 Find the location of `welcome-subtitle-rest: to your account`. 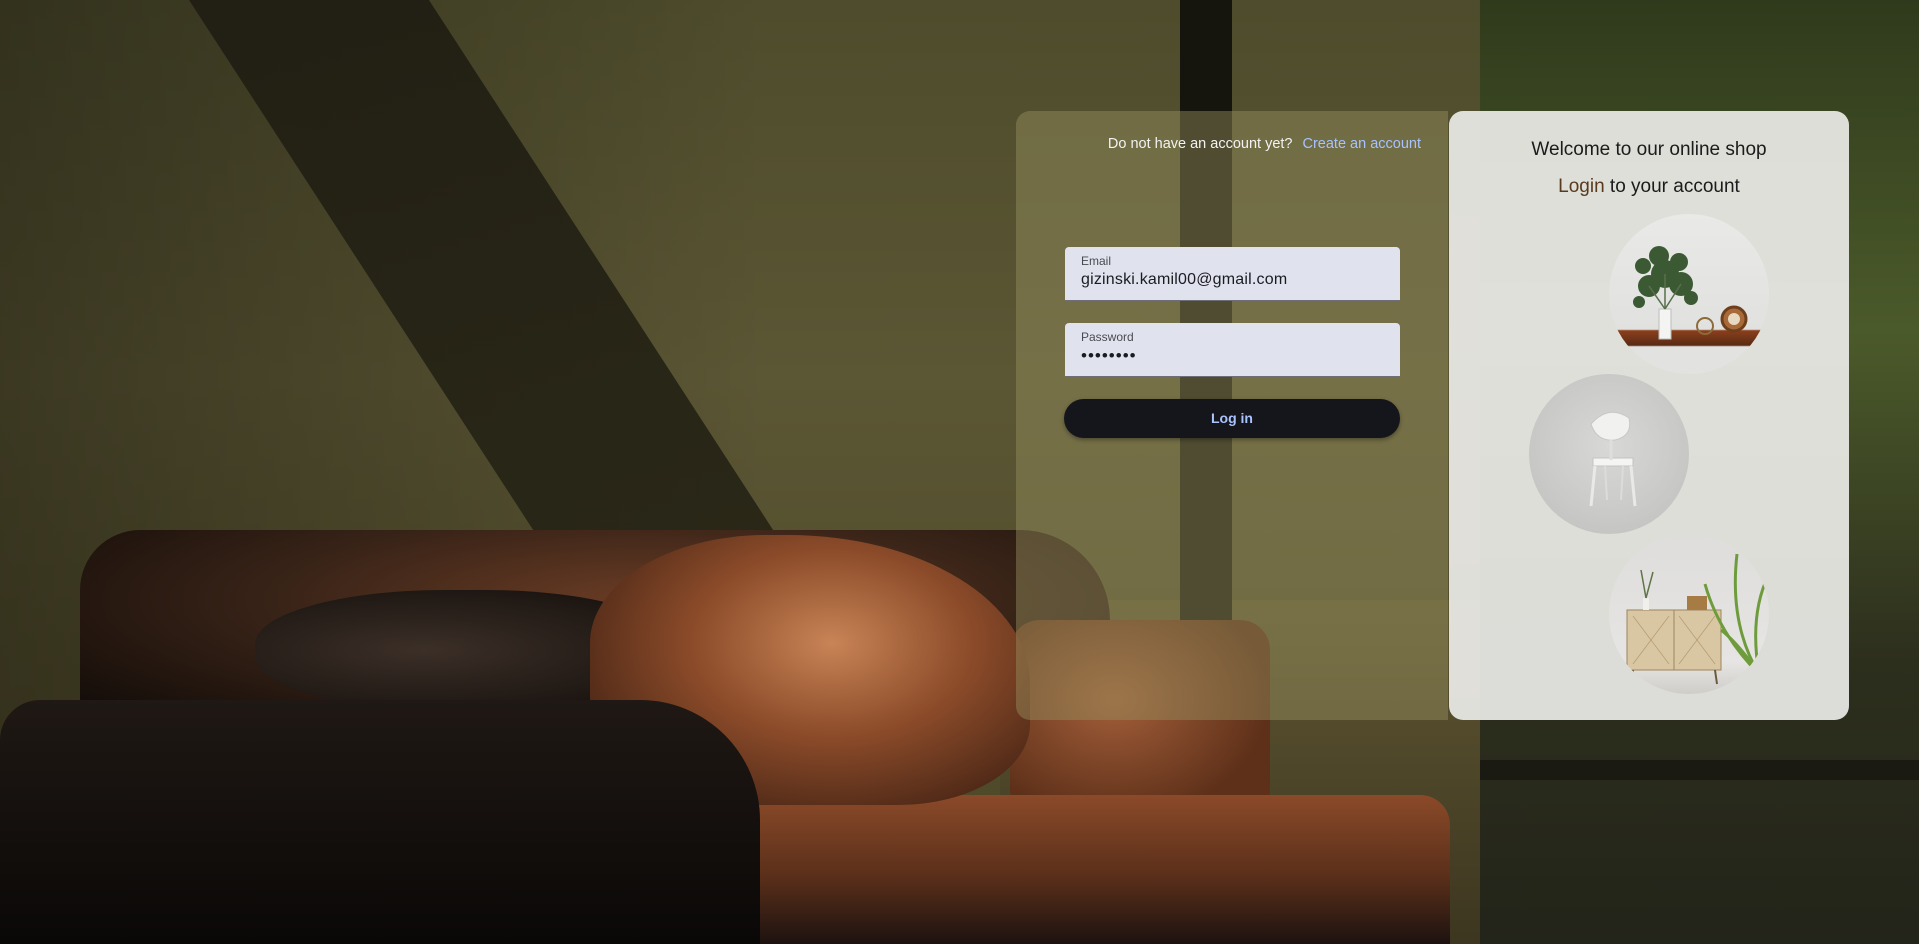

welcome-subtitle-rest: to your account is located at coordinates (1672, 186).